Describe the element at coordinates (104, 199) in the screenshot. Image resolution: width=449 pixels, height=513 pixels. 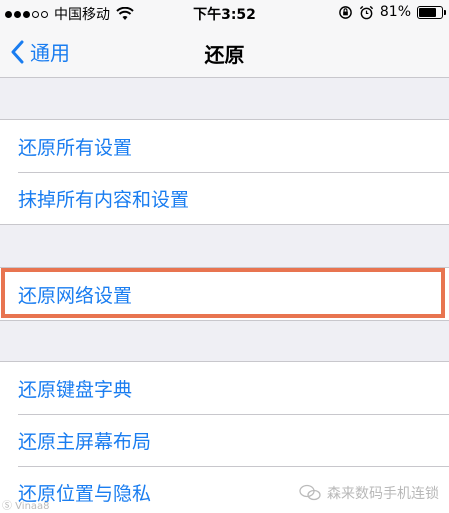
I see `cell-label: 抹掉所有内容和设置` at that location.